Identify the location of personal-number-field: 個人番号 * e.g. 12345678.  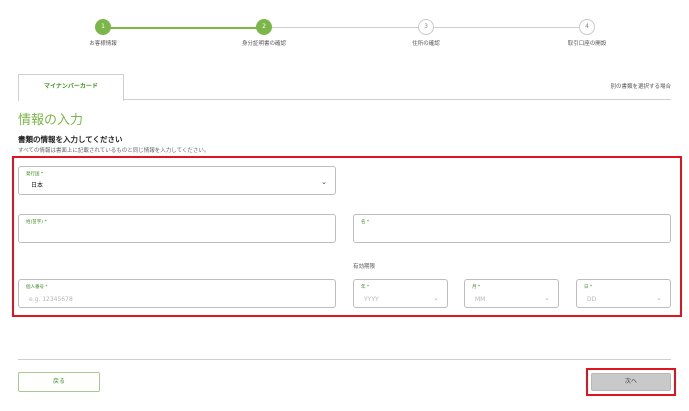
(177, 293).